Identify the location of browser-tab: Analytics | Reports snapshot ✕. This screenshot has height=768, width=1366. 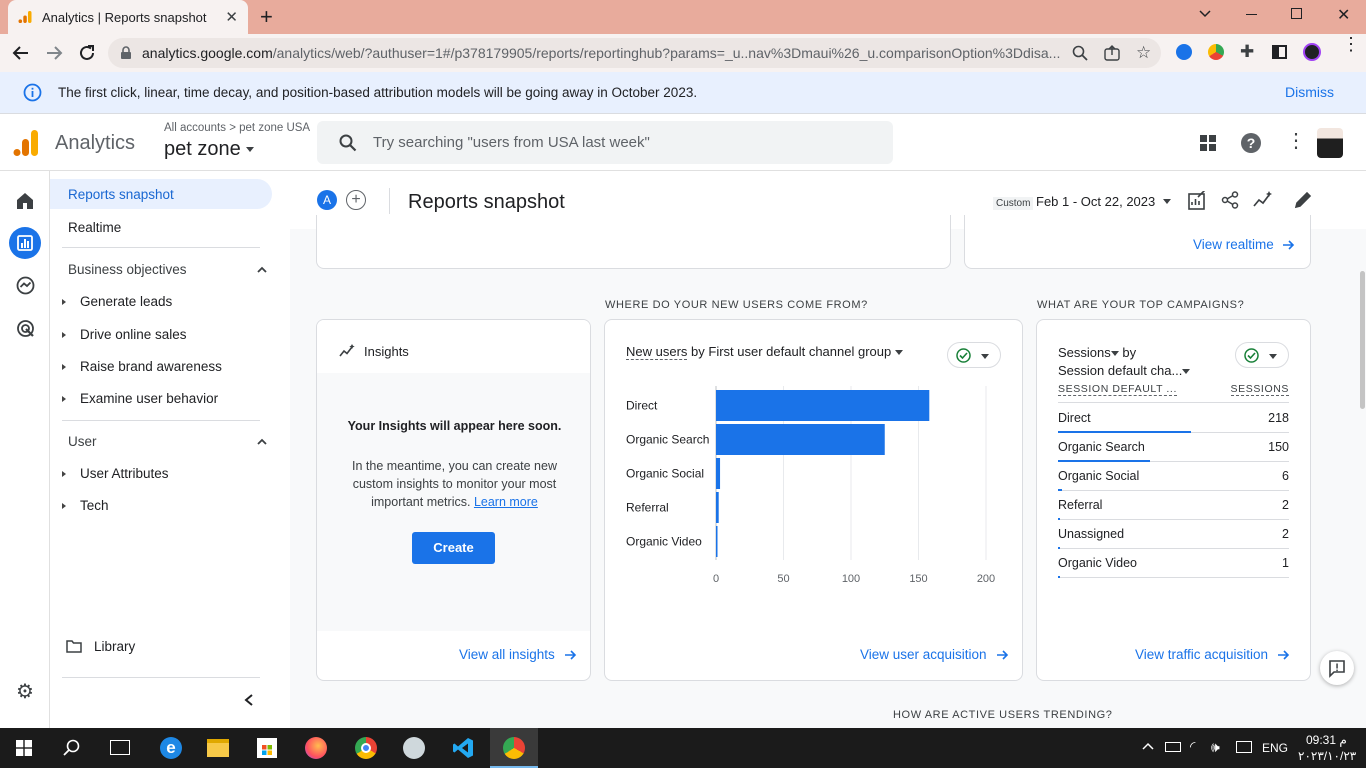
(128, 17).